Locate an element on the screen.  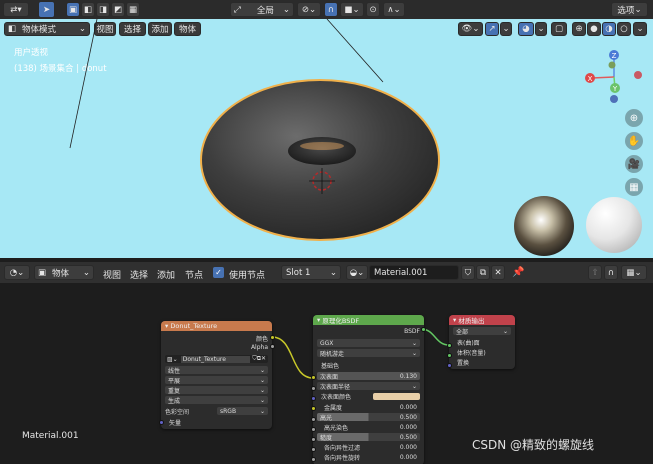
snap-node-dropdown: ▦⌄ is located at coordinates (634, 272).